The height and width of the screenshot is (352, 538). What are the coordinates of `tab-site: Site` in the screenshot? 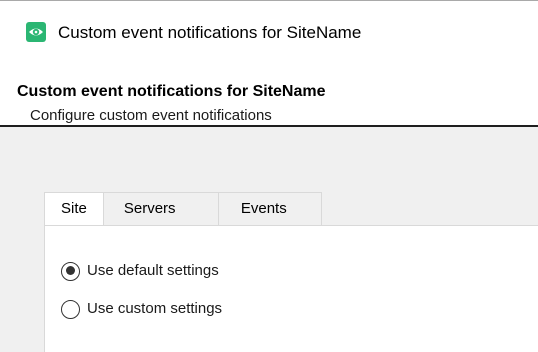 It's located at (74, 209).